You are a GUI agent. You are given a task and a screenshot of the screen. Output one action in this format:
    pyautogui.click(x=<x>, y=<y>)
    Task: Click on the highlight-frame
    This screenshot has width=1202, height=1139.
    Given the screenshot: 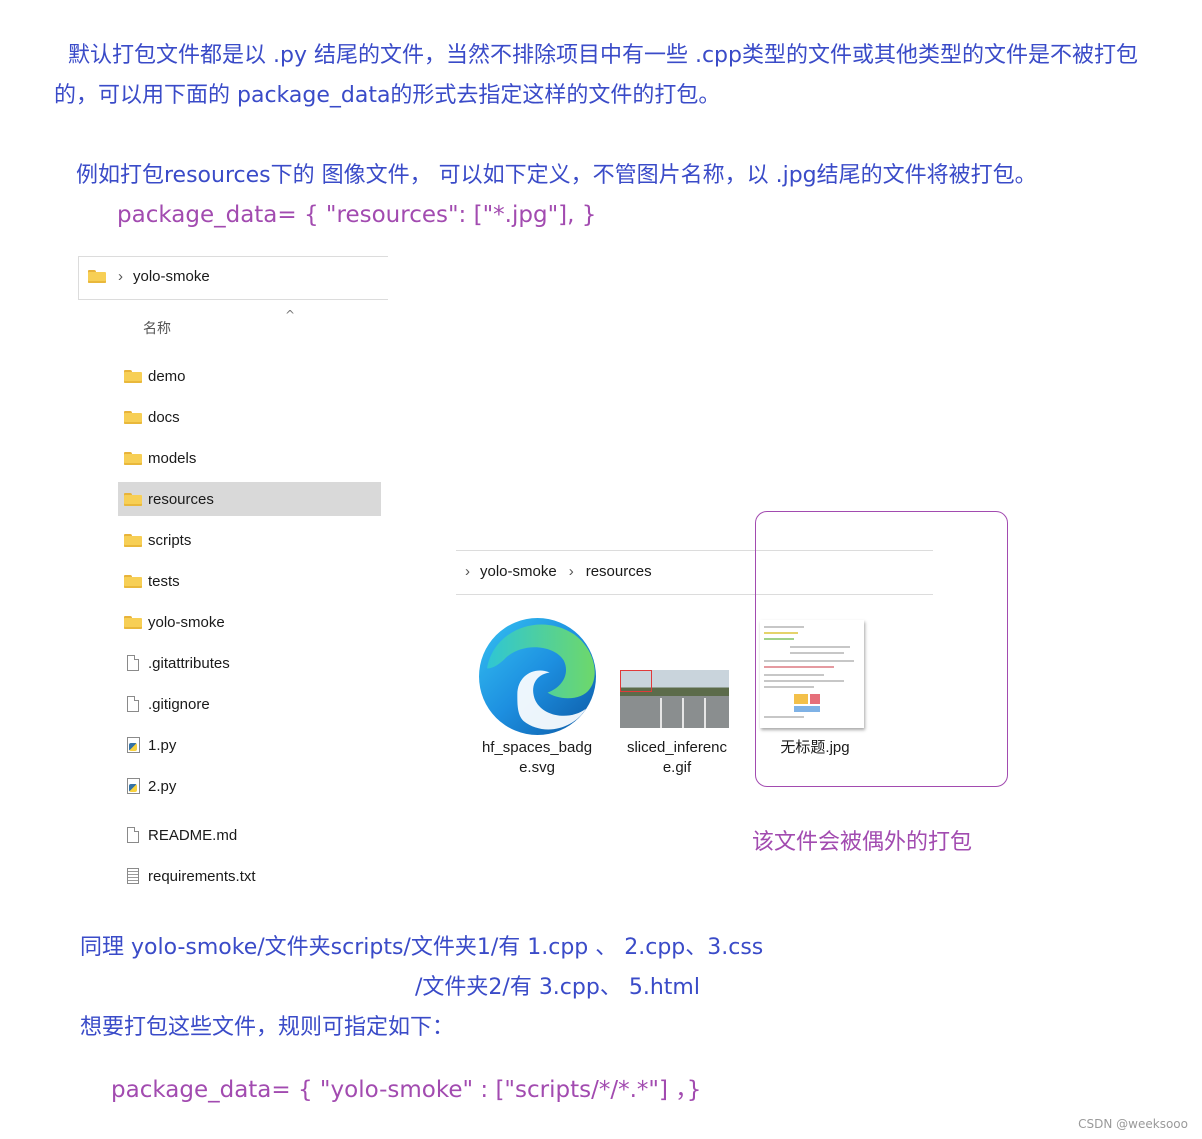 What is the action you would take?
    pyautogui.click(x=881, y=649)
    